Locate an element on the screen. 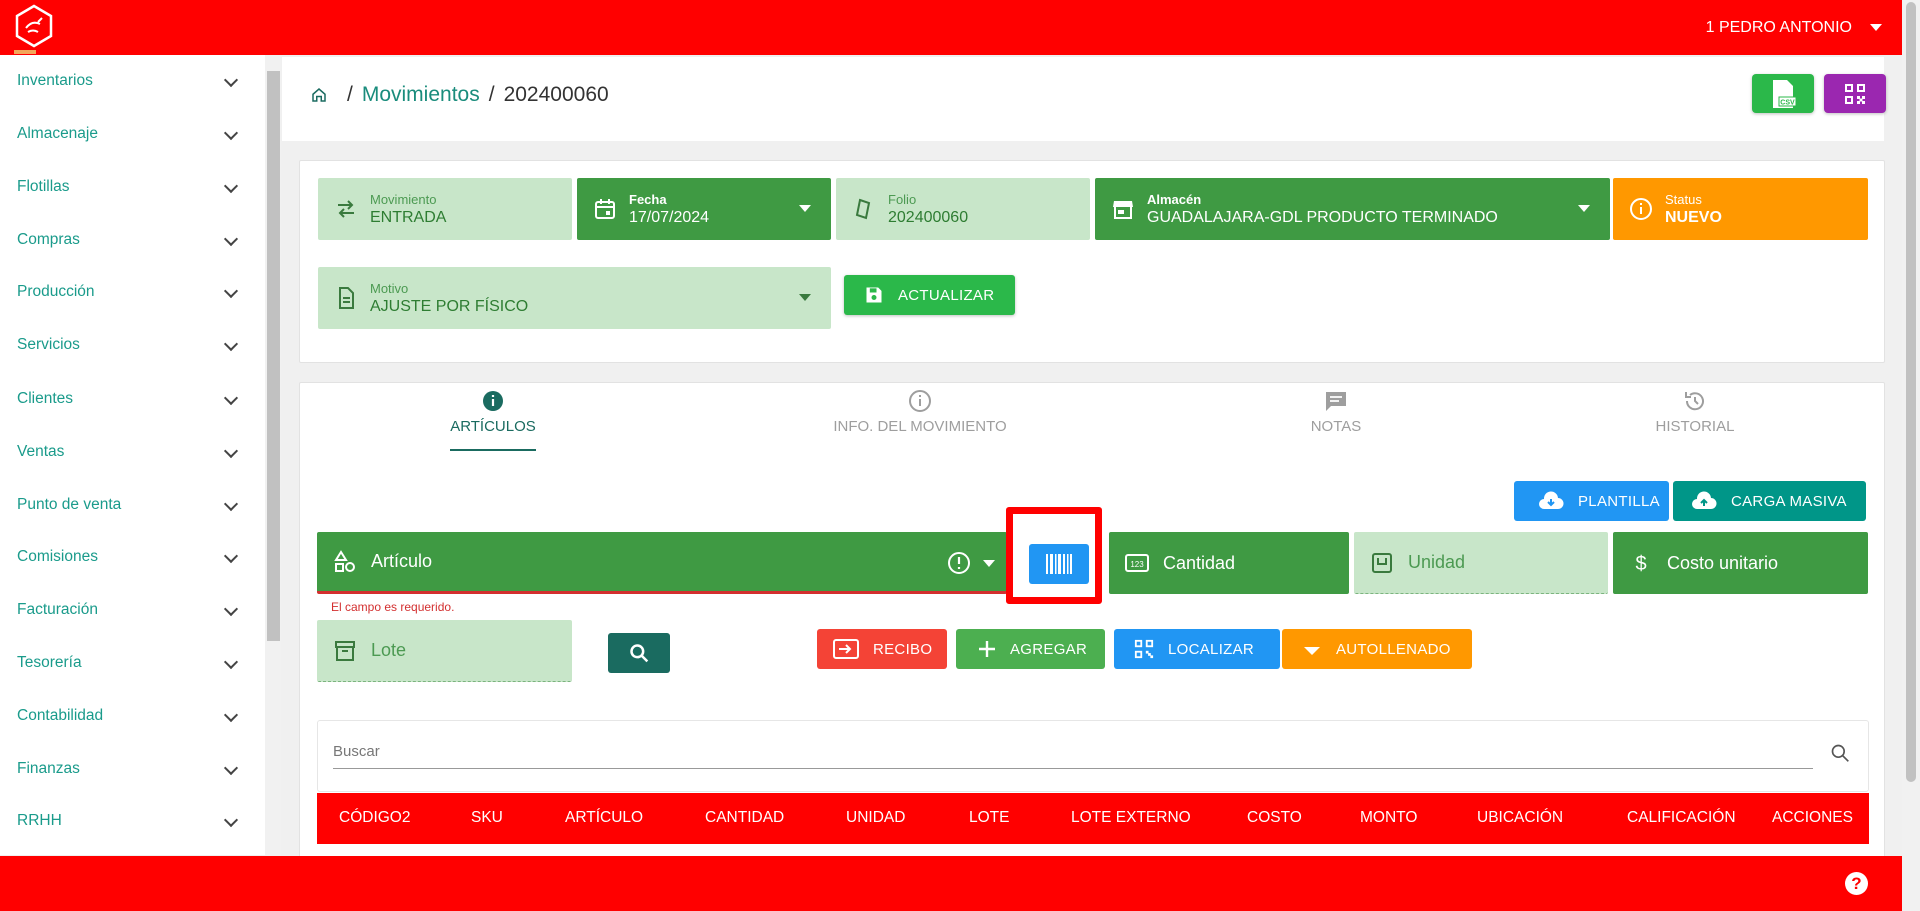 Image resolution: width=1920 pixels, height=911 pixels. sidebar-item-flotillas: Flotillas is located at coordinates (130, 187).